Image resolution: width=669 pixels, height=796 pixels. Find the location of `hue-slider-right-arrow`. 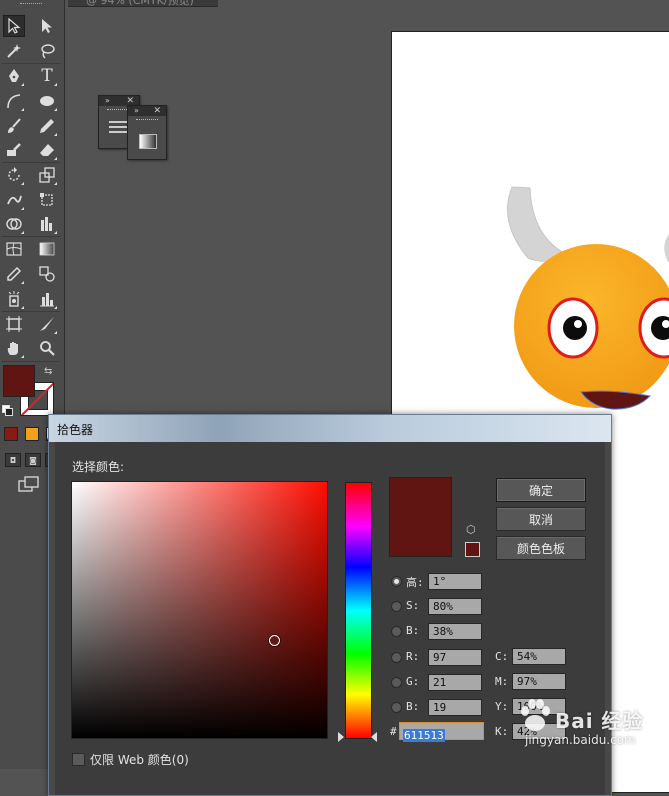

hue-slider-right-arrow is located at coordinates (374, 737).